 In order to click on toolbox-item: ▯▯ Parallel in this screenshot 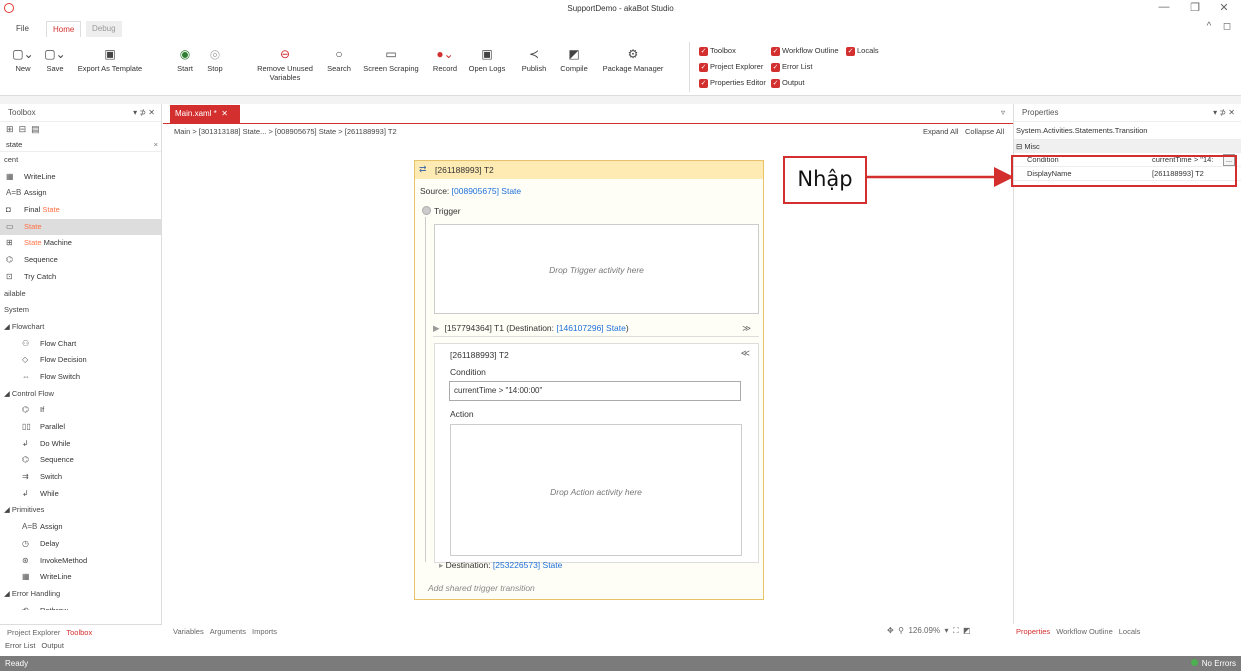, I will do `click(80, 427)`.